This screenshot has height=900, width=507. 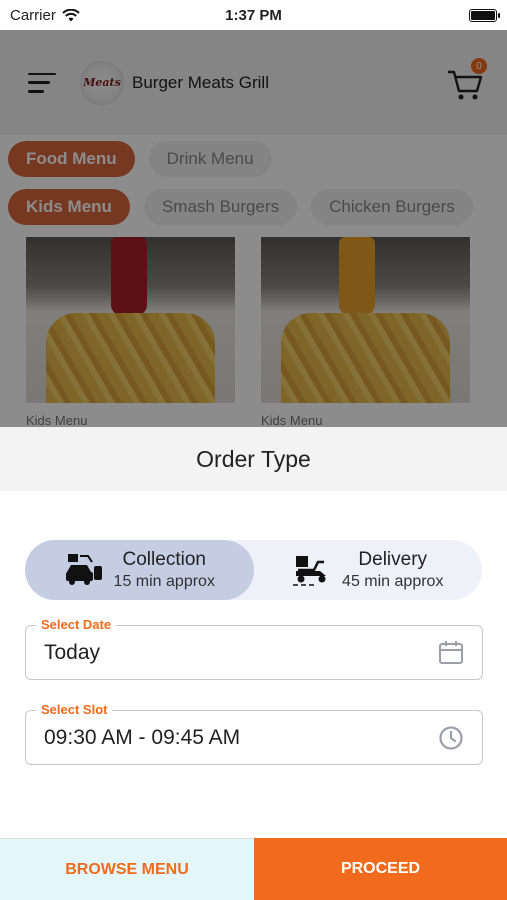 I want to click on action-bar: BROWSE MENU PROCEED, so click(x=253, y=869).